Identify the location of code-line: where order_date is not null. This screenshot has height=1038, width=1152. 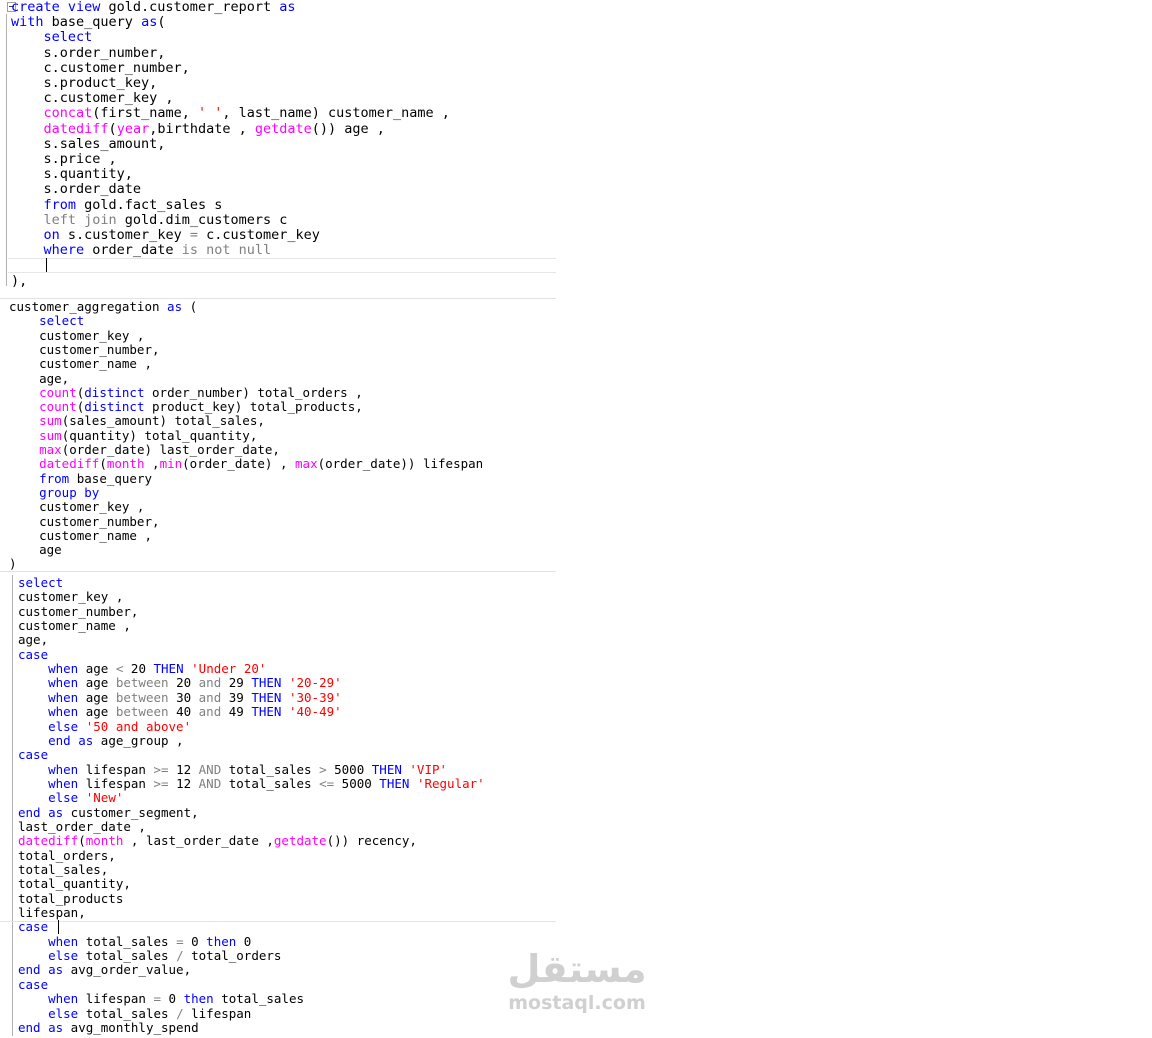
(141, 250).